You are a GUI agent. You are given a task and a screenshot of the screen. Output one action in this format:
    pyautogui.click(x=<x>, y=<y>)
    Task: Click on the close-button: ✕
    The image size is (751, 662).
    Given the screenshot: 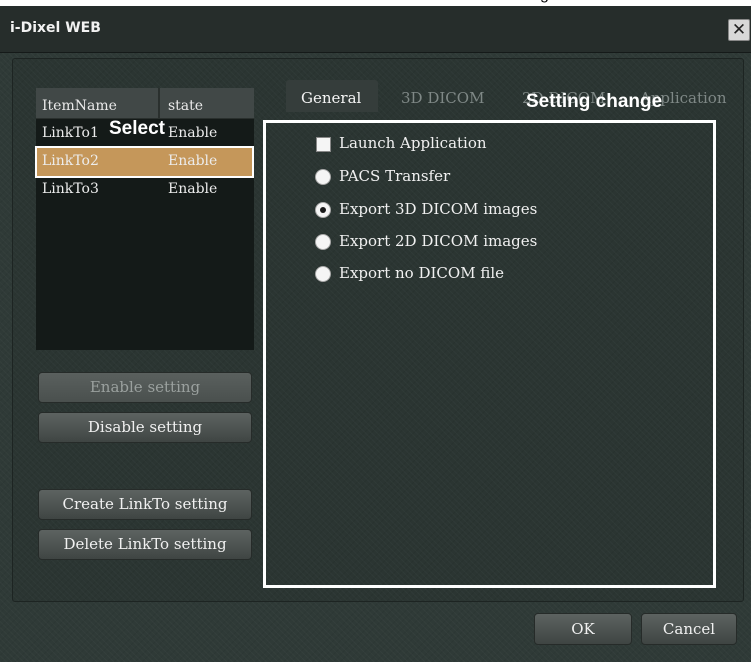 What is the action you would take?
    pyautogui.click(x=739, y=30)
    